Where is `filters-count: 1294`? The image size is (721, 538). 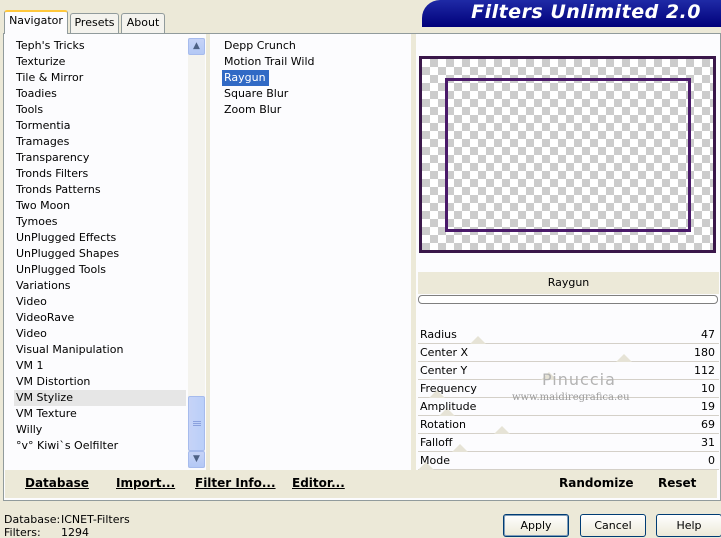
filters-count: 1294 is located at coordinates (75, 532).